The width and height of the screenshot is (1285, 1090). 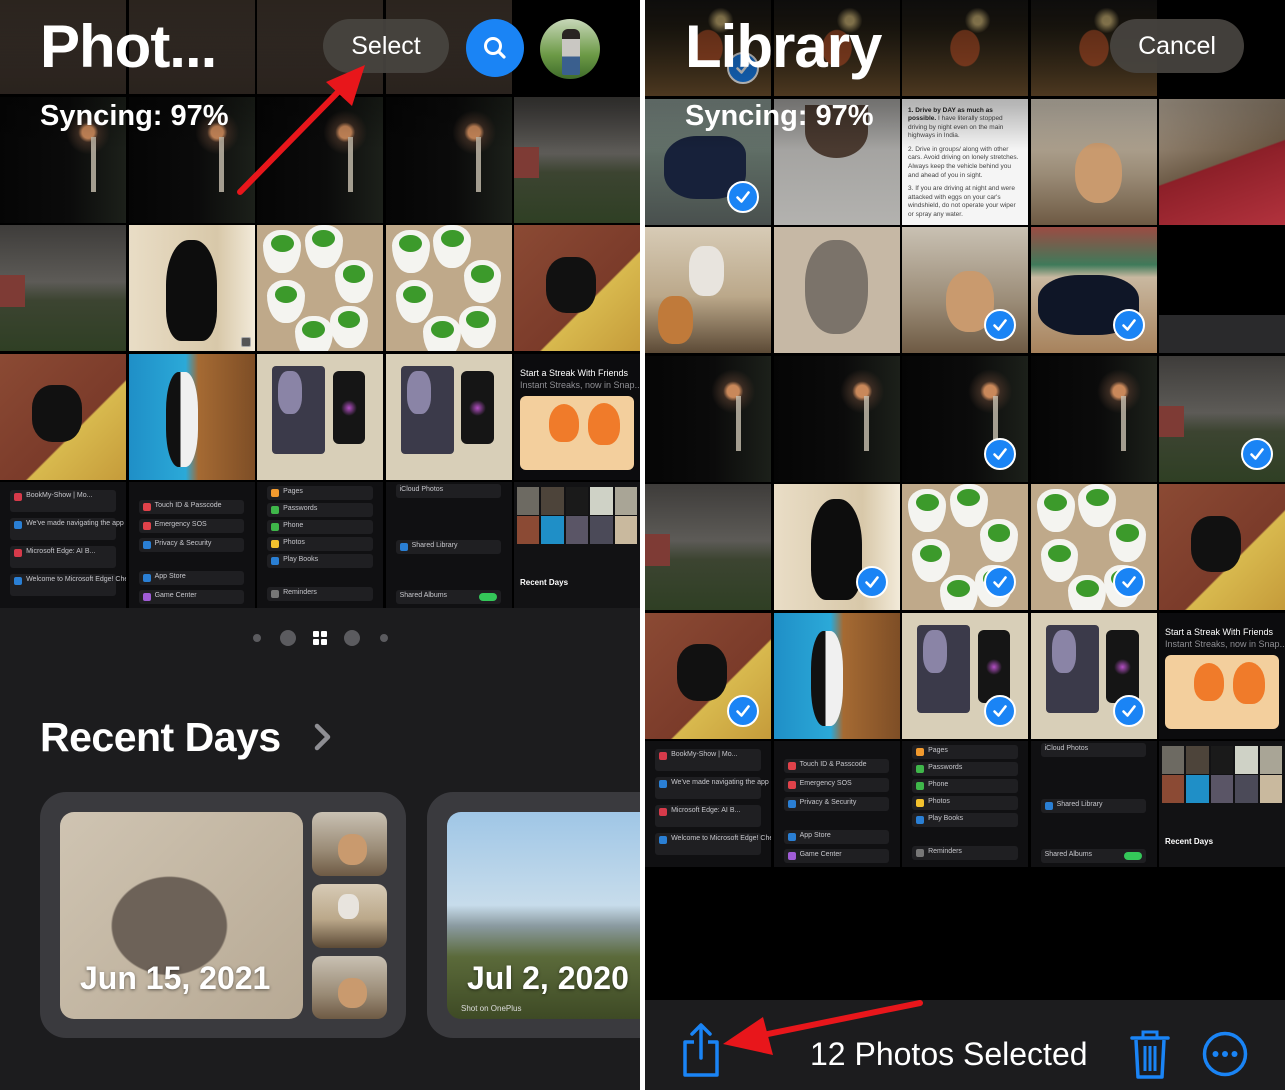 What do you see at coordinates (833, 764) in the screenshot?
I see `screenshot-text: Touch ID & Passcode` at bounding box center [833, 764].